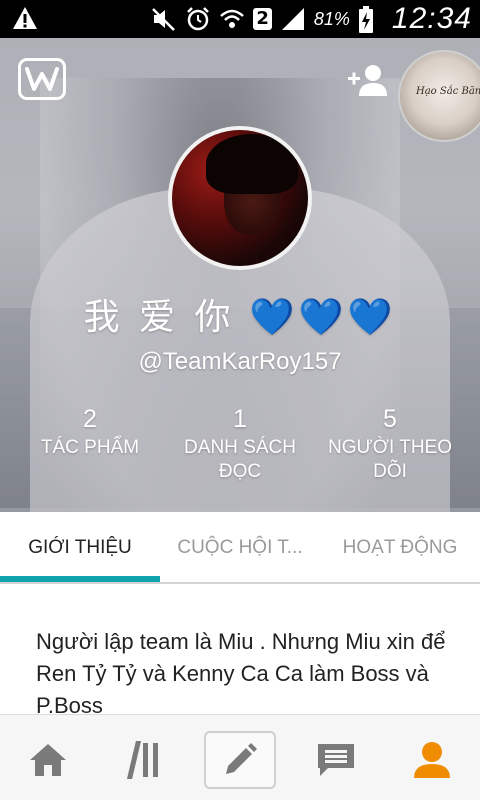 The width and height of the screenshot is (480, 800). What do you see at coordinates (232, 19) in the screenshot?
I see `wifi-icon` at bounding box center [232, 19].